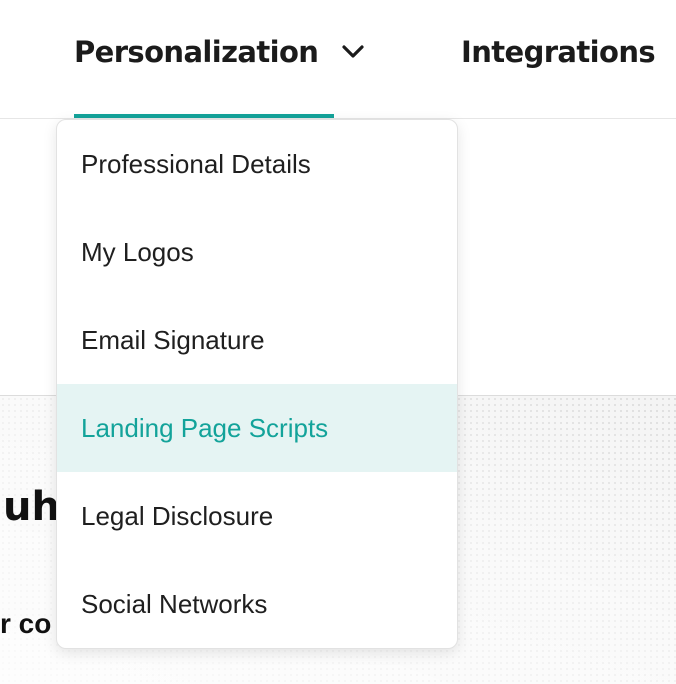 This screenshot has width=676, height=684. Describe the element at coordinates (174, 603) in the screenshot. I see `menu-item-label: Social Networks` at that location.